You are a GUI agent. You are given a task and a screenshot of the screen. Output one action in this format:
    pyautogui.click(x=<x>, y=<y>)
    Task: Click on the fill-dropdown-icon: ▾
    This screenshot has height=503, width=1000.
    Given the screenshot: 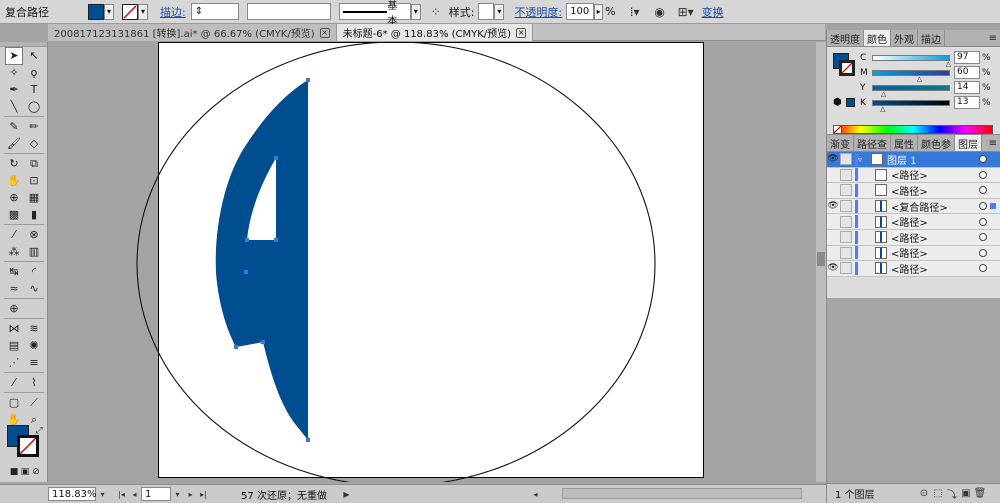 What is the action you would take?
    pyautogui.click(x=109, y=11)
    